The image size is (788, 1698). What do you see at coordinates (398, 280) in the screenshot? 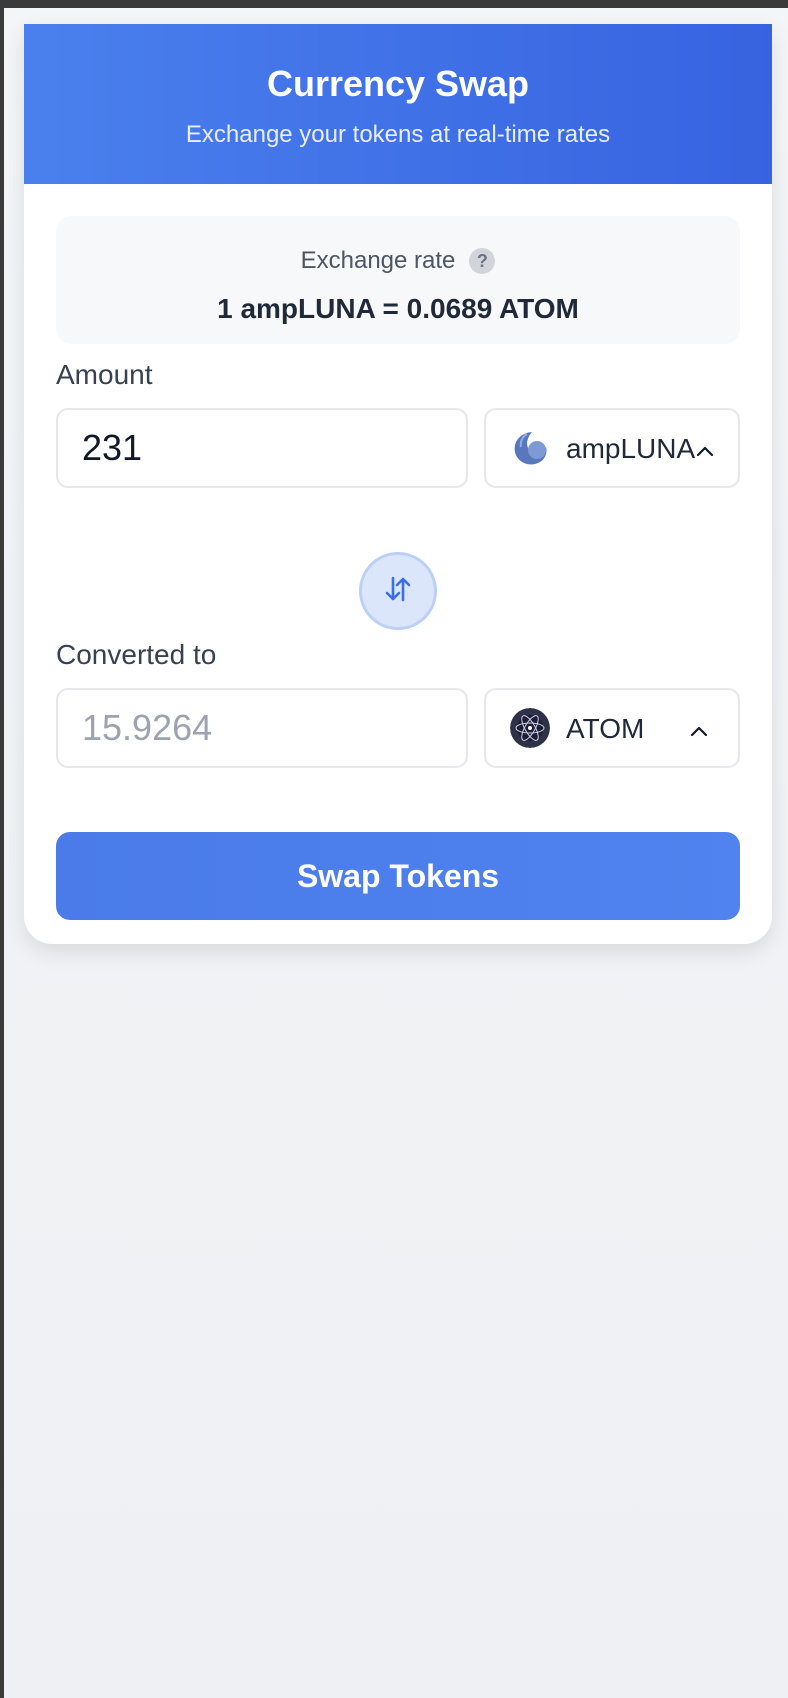
I see `exchange-rate-panel: Exchange rate ? 1 ampLUNA = 0.0689 ATOM` at bounding box center [398, 280].